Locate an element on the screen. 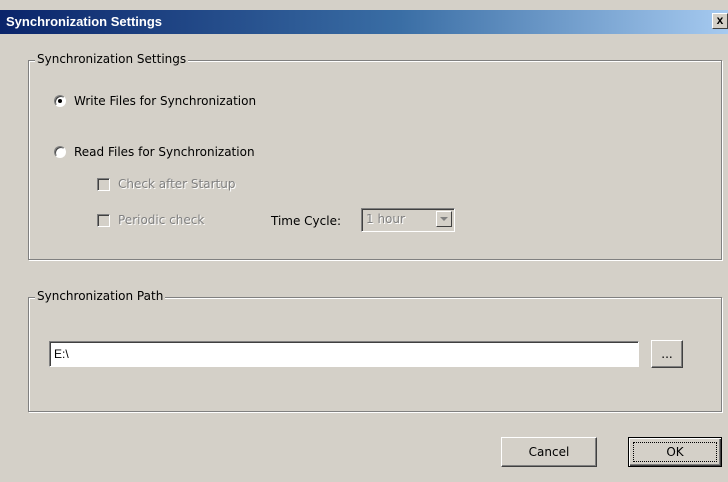 This screenshot has width=728, height=482. read-files-radio is located at coordinates (60, 152).